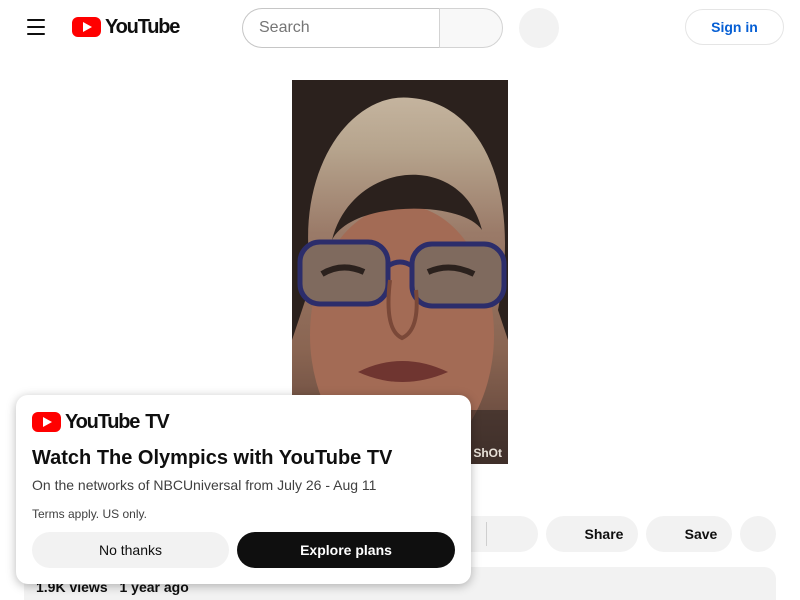 The image size is (800, 600). I want to click on explore-plans-button: Explore plans, so click(346, 550).